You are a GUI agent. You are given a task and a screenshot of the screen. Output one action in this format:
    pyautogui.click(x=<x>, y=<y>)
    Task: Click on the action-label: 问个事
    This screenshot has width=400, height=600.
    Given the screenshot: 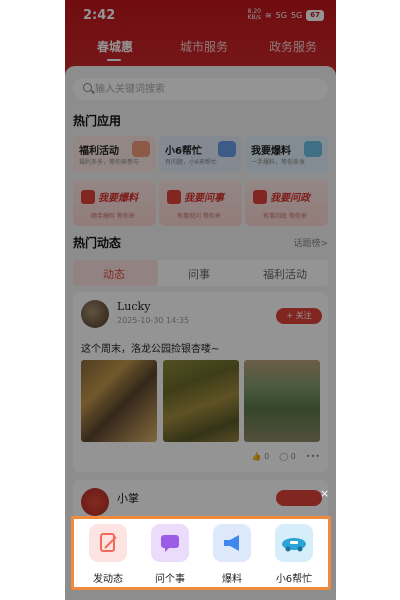 What is the action you would take?
    pyautogui.click(x=170, y=579)
    